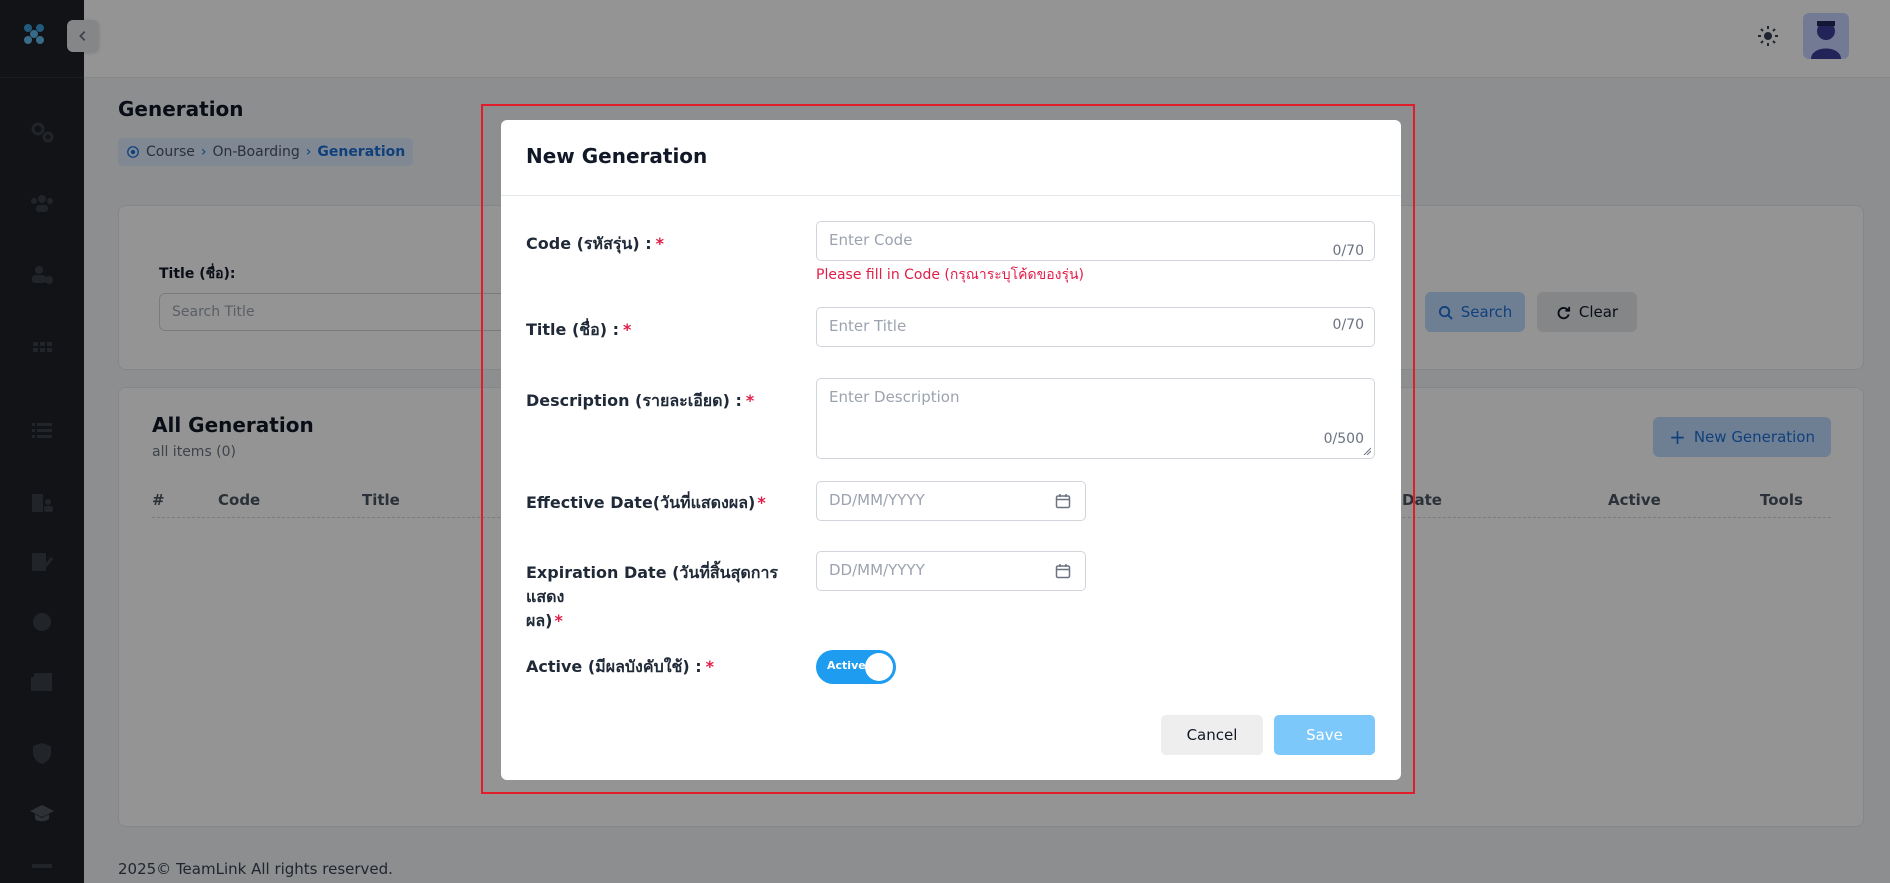 The image size is (1890, 883). Describe the element at coordinates (1095, 327) in the screenshot. I see `title-input: Enter Title 0/70` at that location.